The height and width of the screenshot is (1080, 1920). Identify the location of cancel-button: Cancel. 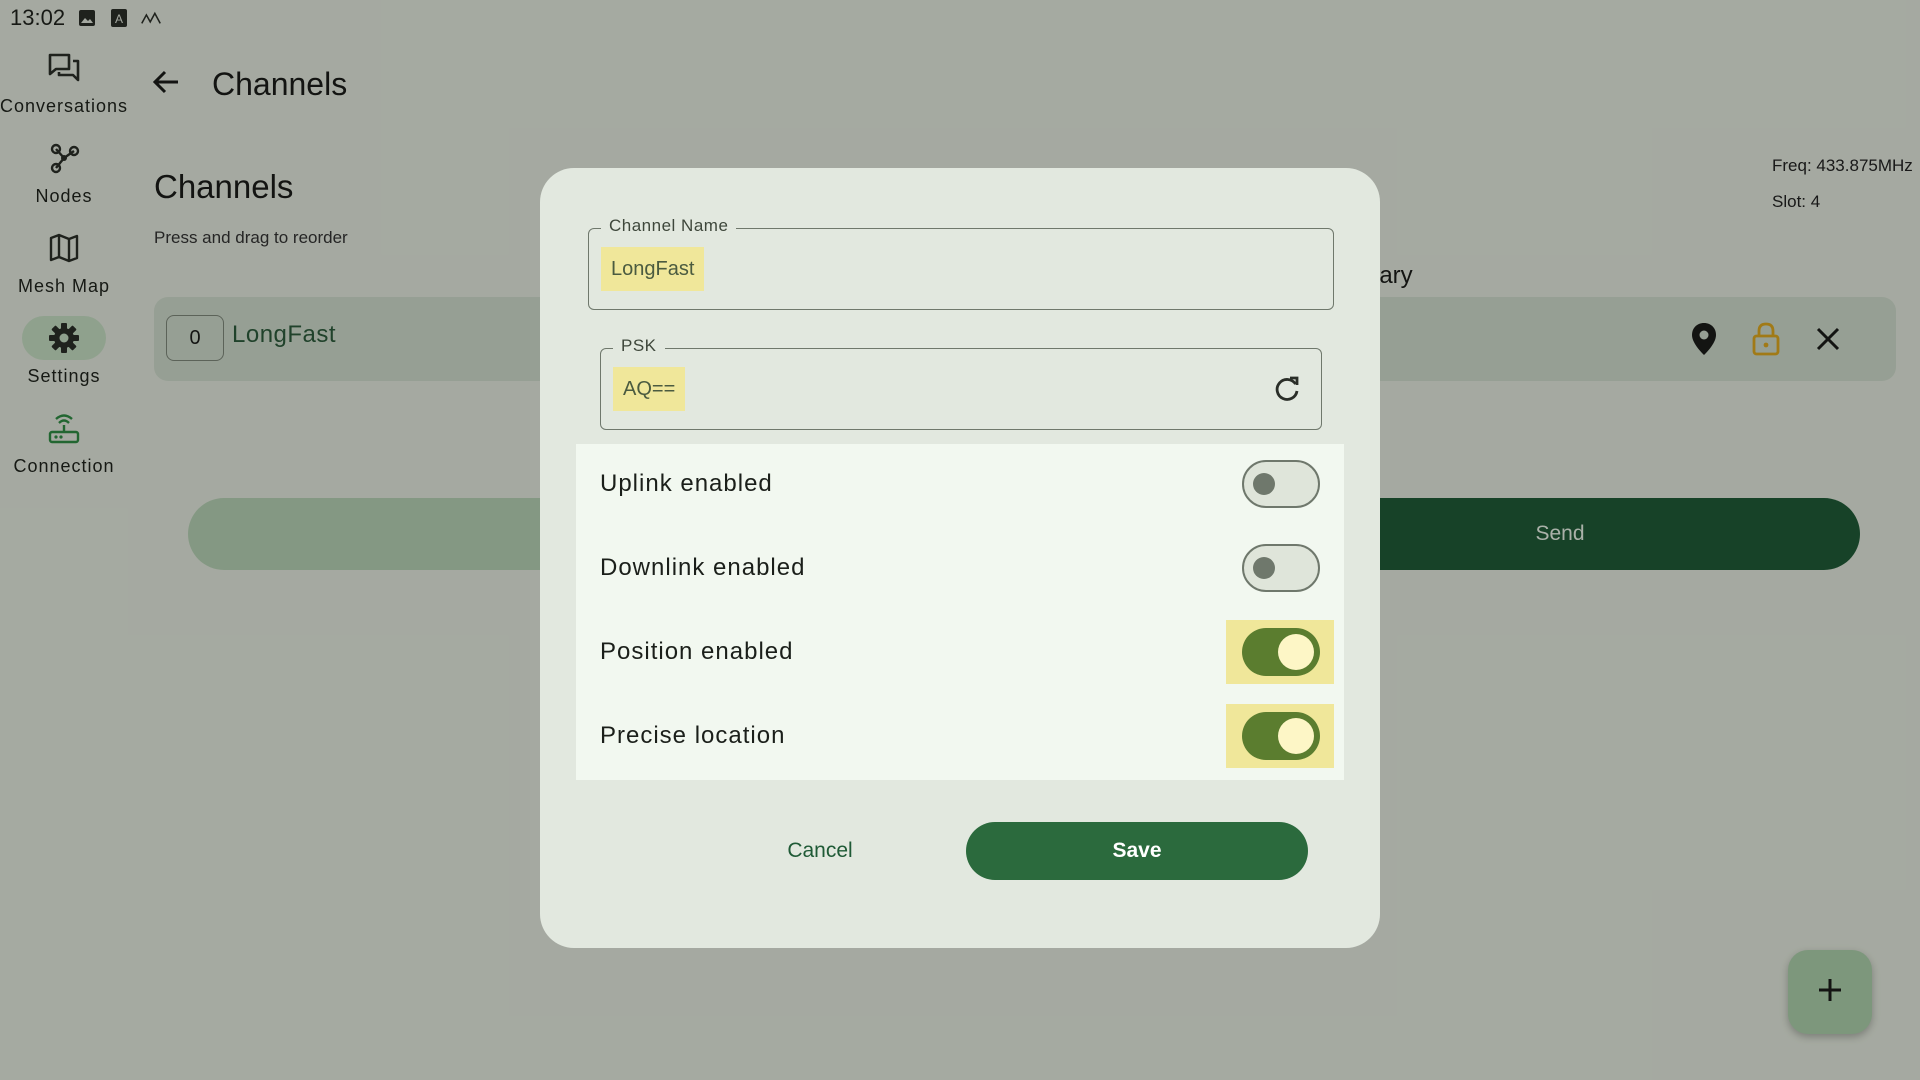
(820, 851).